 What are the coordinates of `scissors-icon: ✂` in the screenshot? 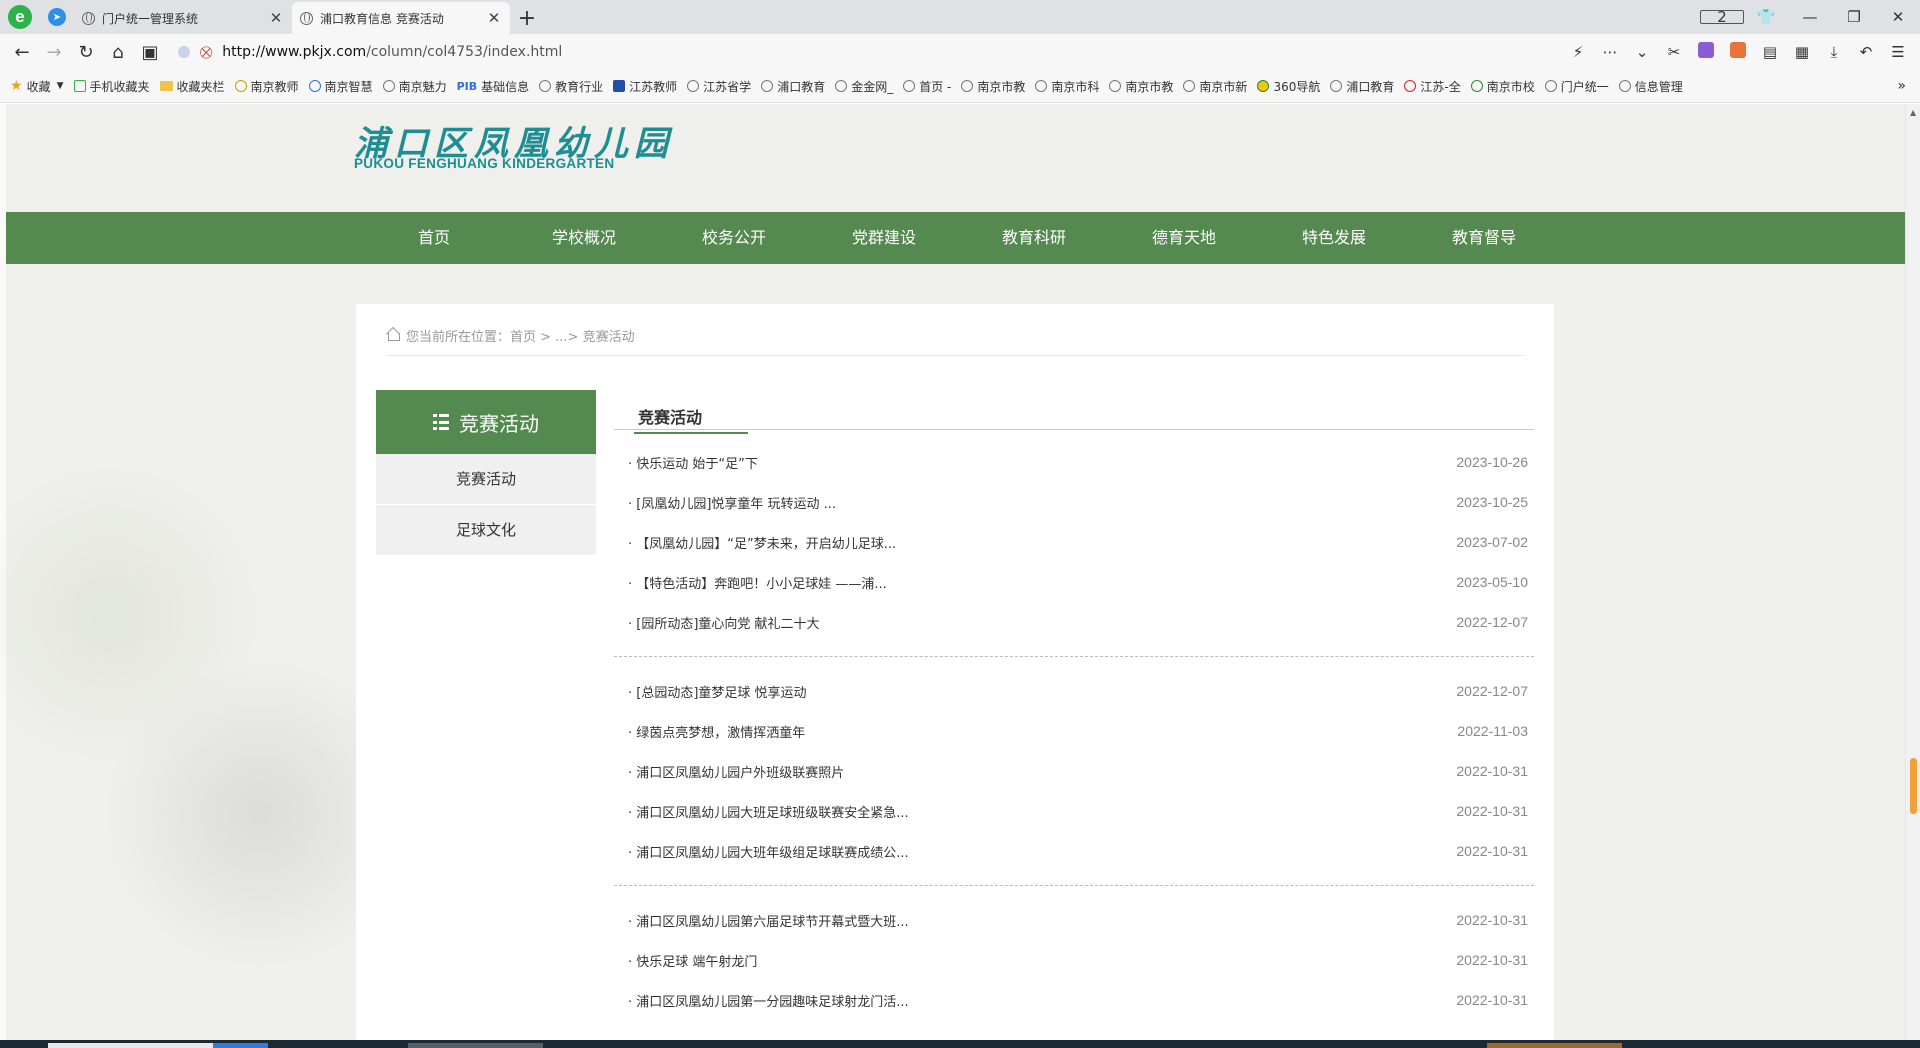 It's located at (1674, 52).